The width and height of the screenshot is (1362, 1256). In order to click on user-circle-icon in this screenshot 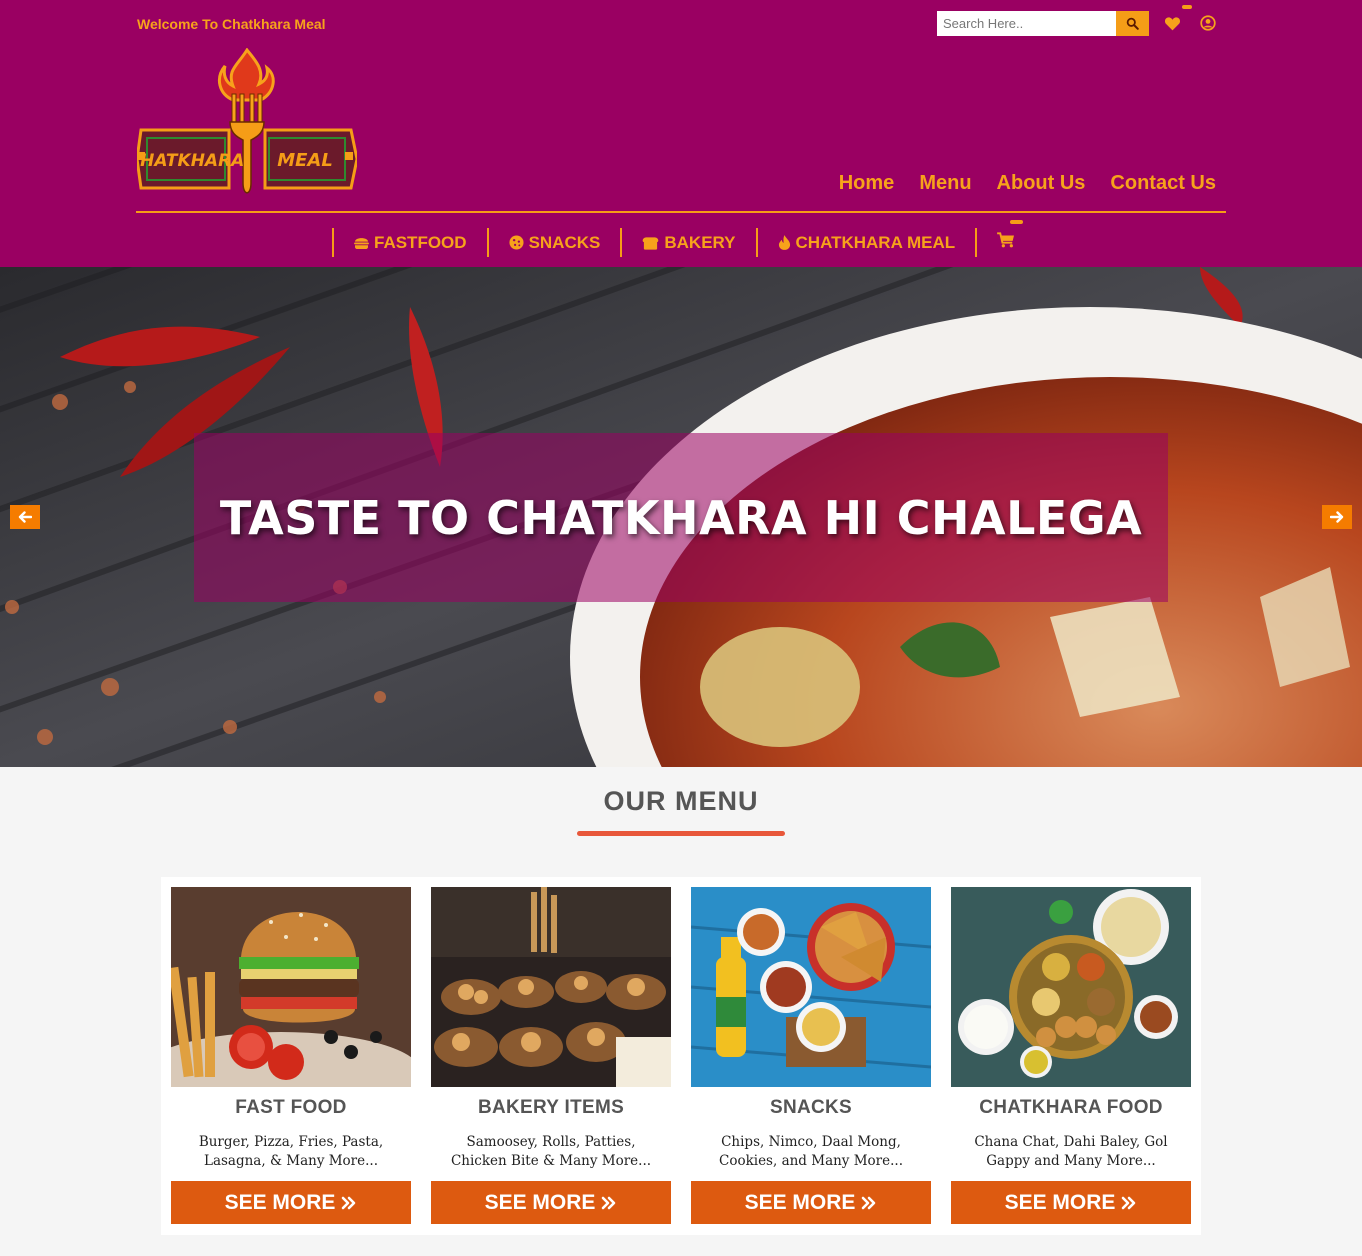, I will do `click(1208, 23)`.